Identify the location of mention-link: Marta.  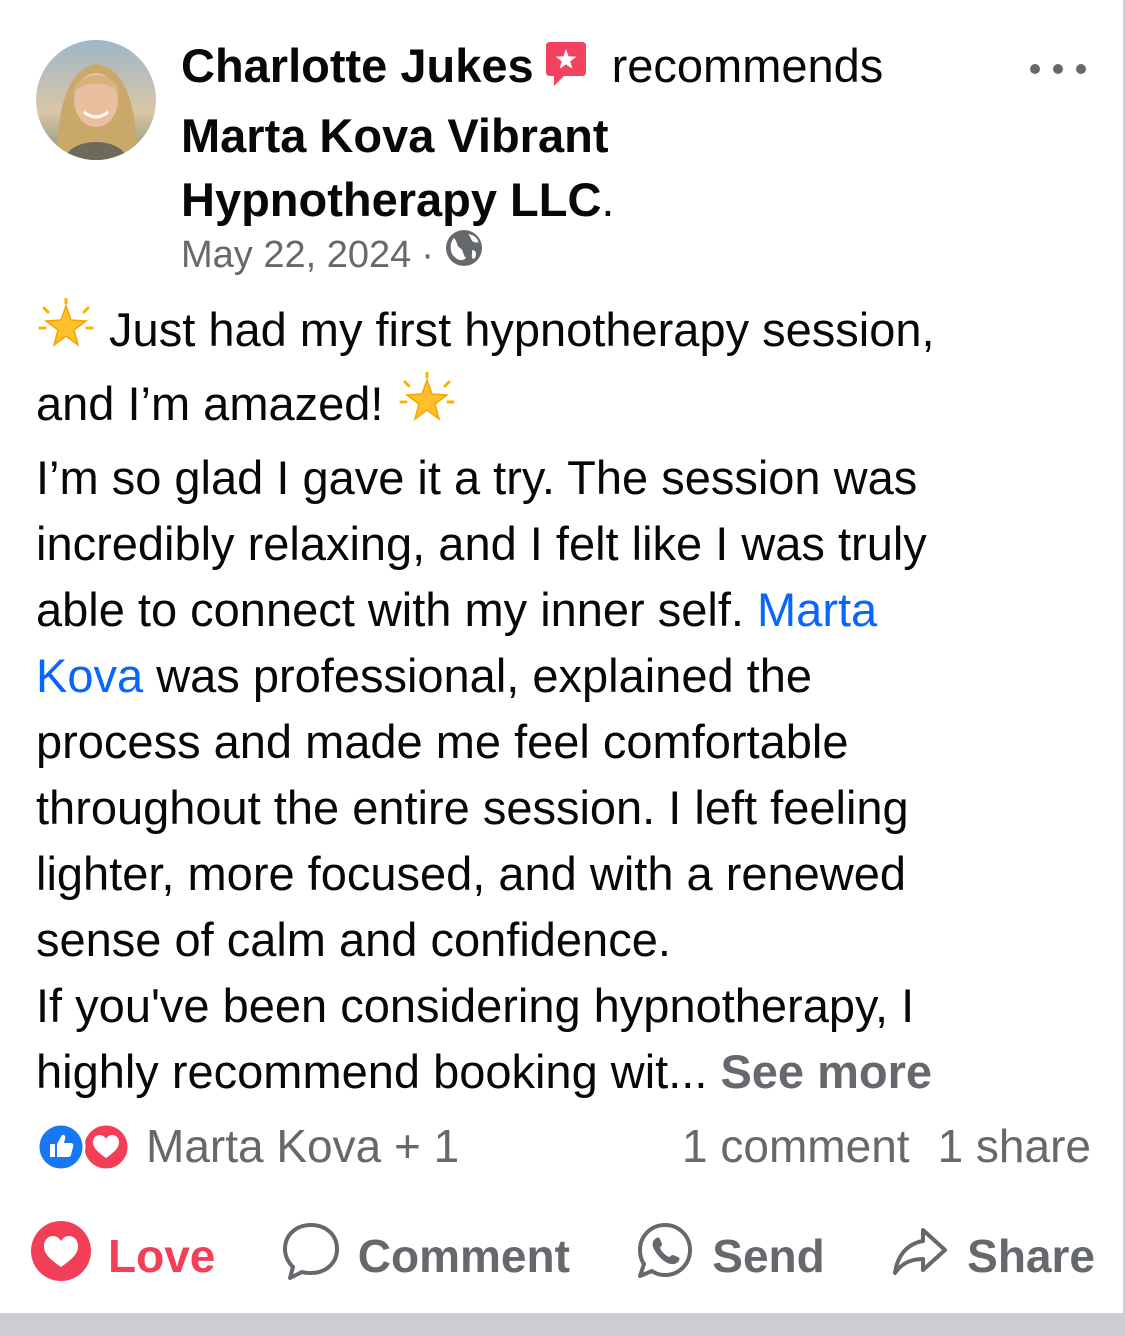
(817, 609).